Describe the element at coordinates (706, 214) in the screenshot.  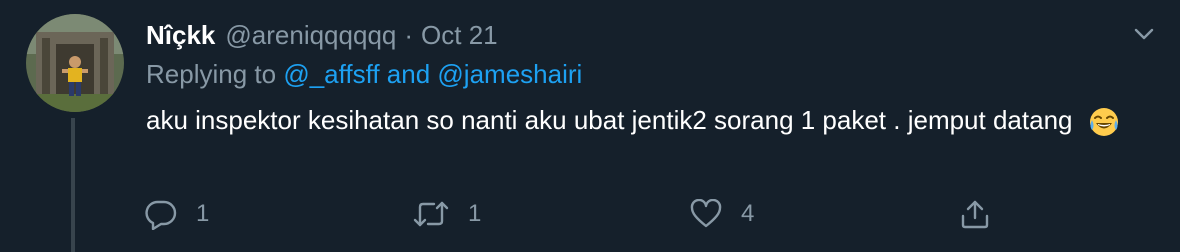
I see `heart-icon` at that location.